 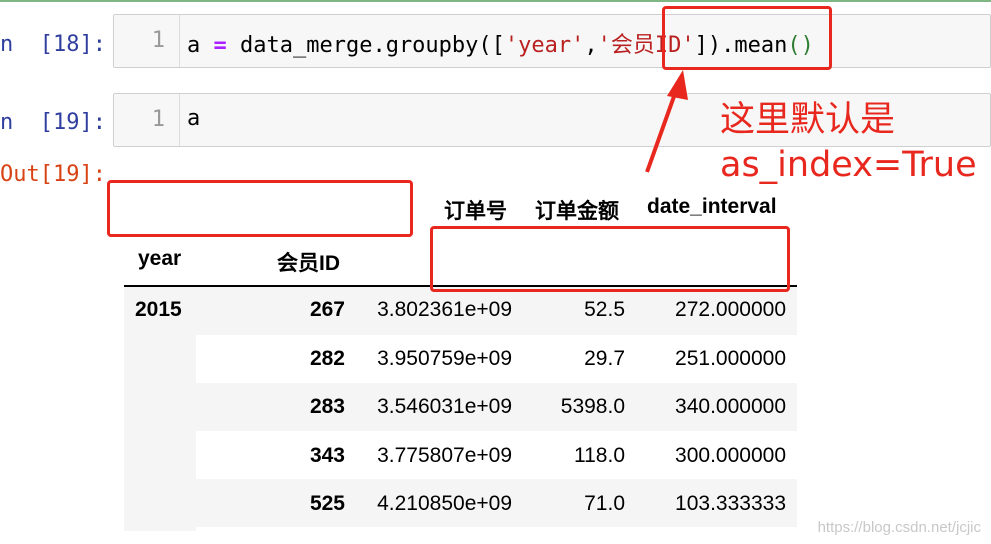 I want to click on annotation-text-line1: 这里默认是, so click(x=808, y=120).